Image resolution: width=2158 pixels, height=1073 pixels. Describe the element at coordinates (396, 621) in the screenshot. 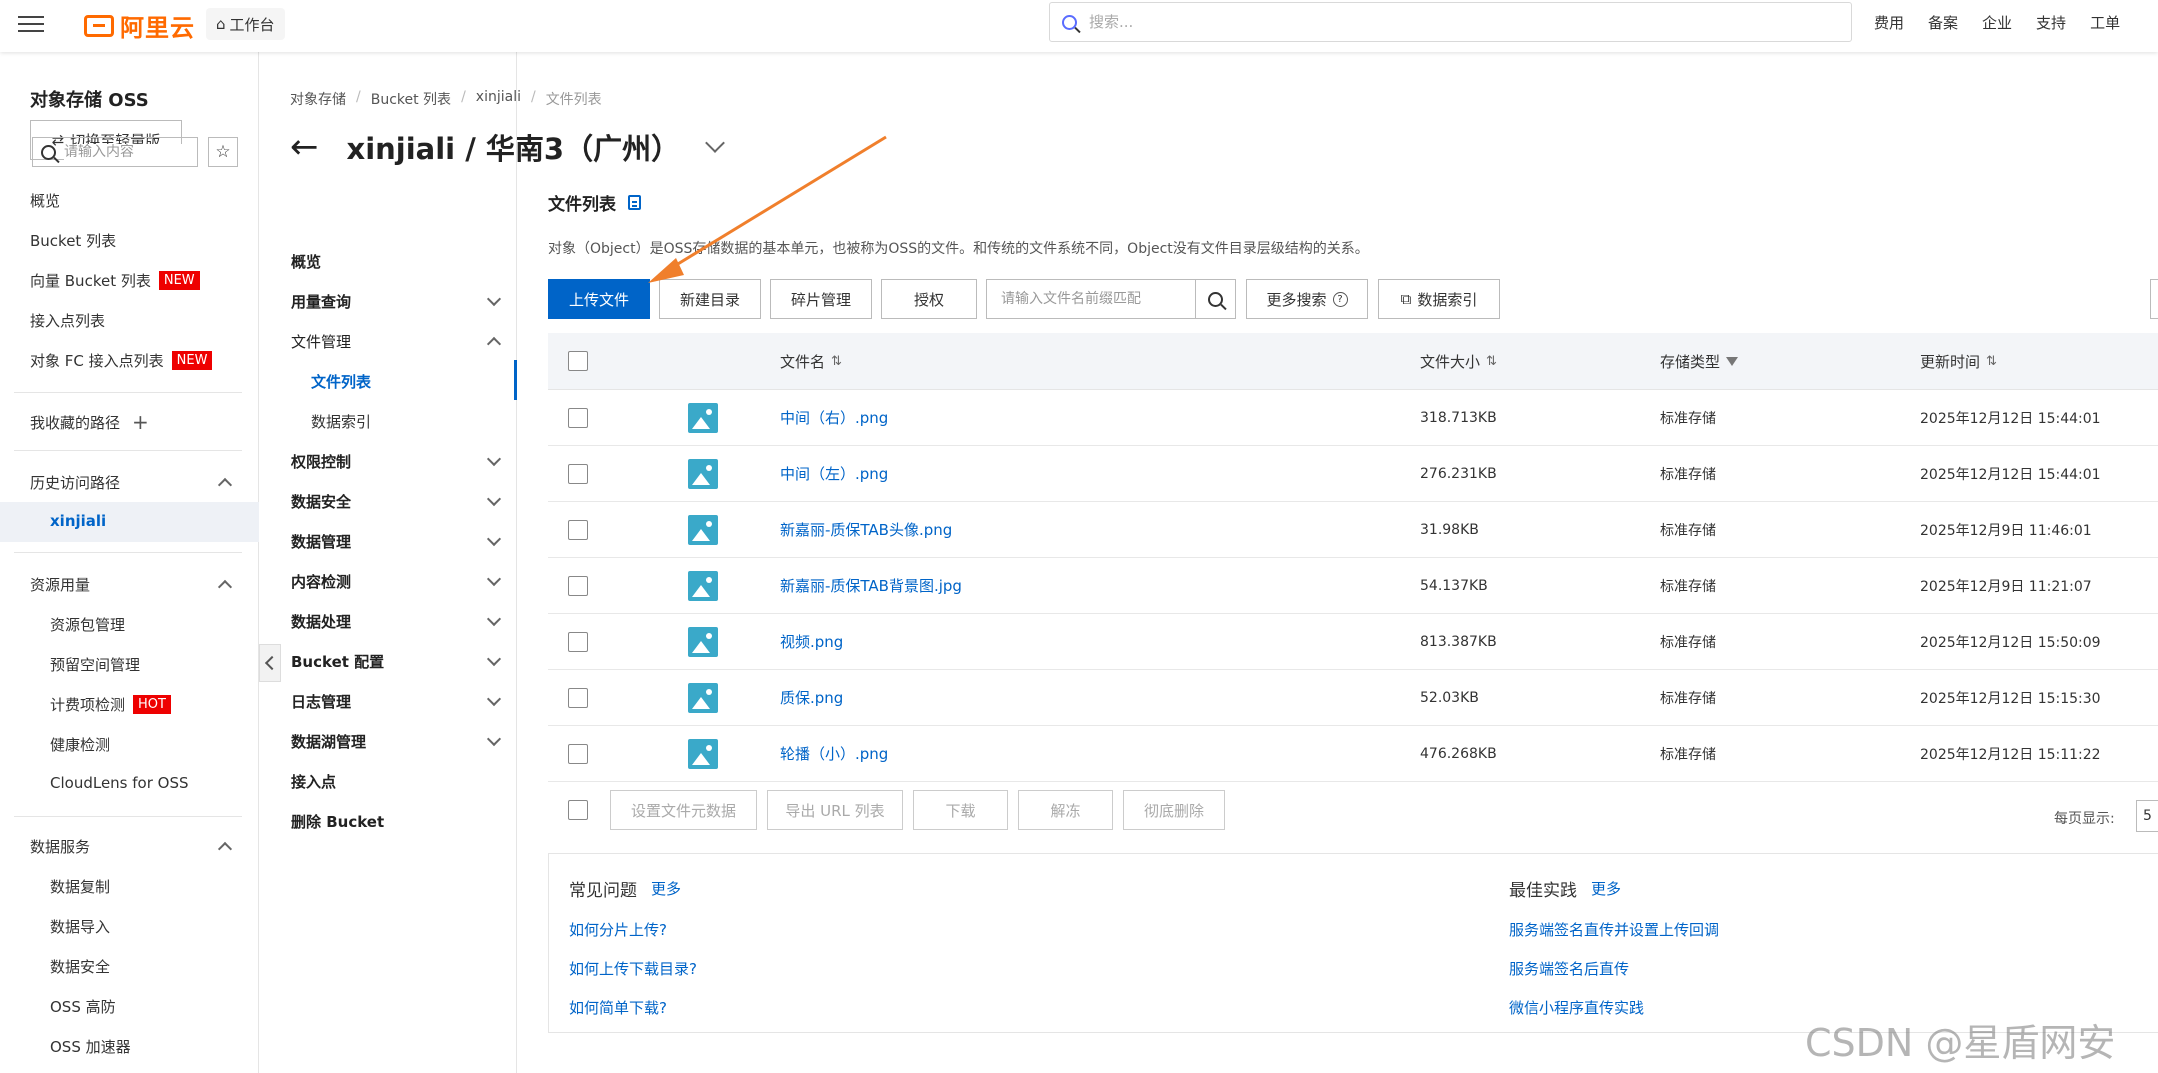

I see `nav-data-process: 数据处理` at that location.